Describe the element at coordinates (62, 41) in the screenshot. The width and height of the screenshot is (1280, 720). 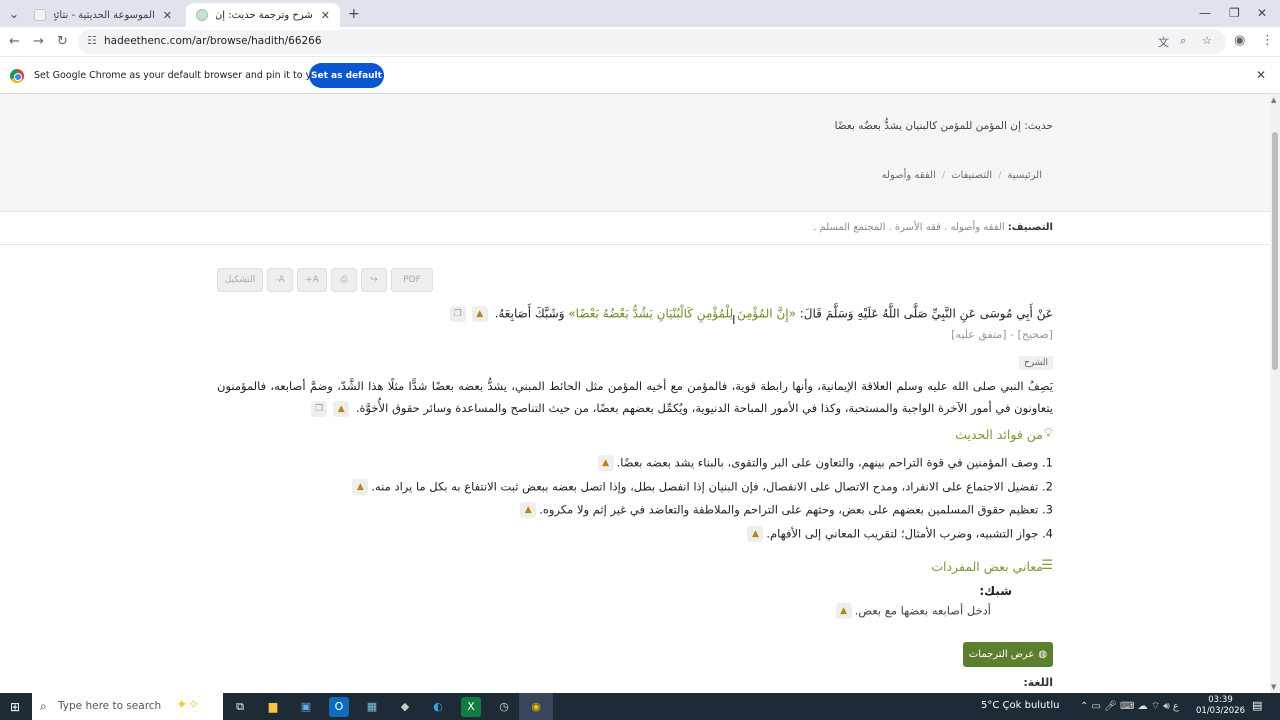
I see `reload-icon: ↻` at that location.